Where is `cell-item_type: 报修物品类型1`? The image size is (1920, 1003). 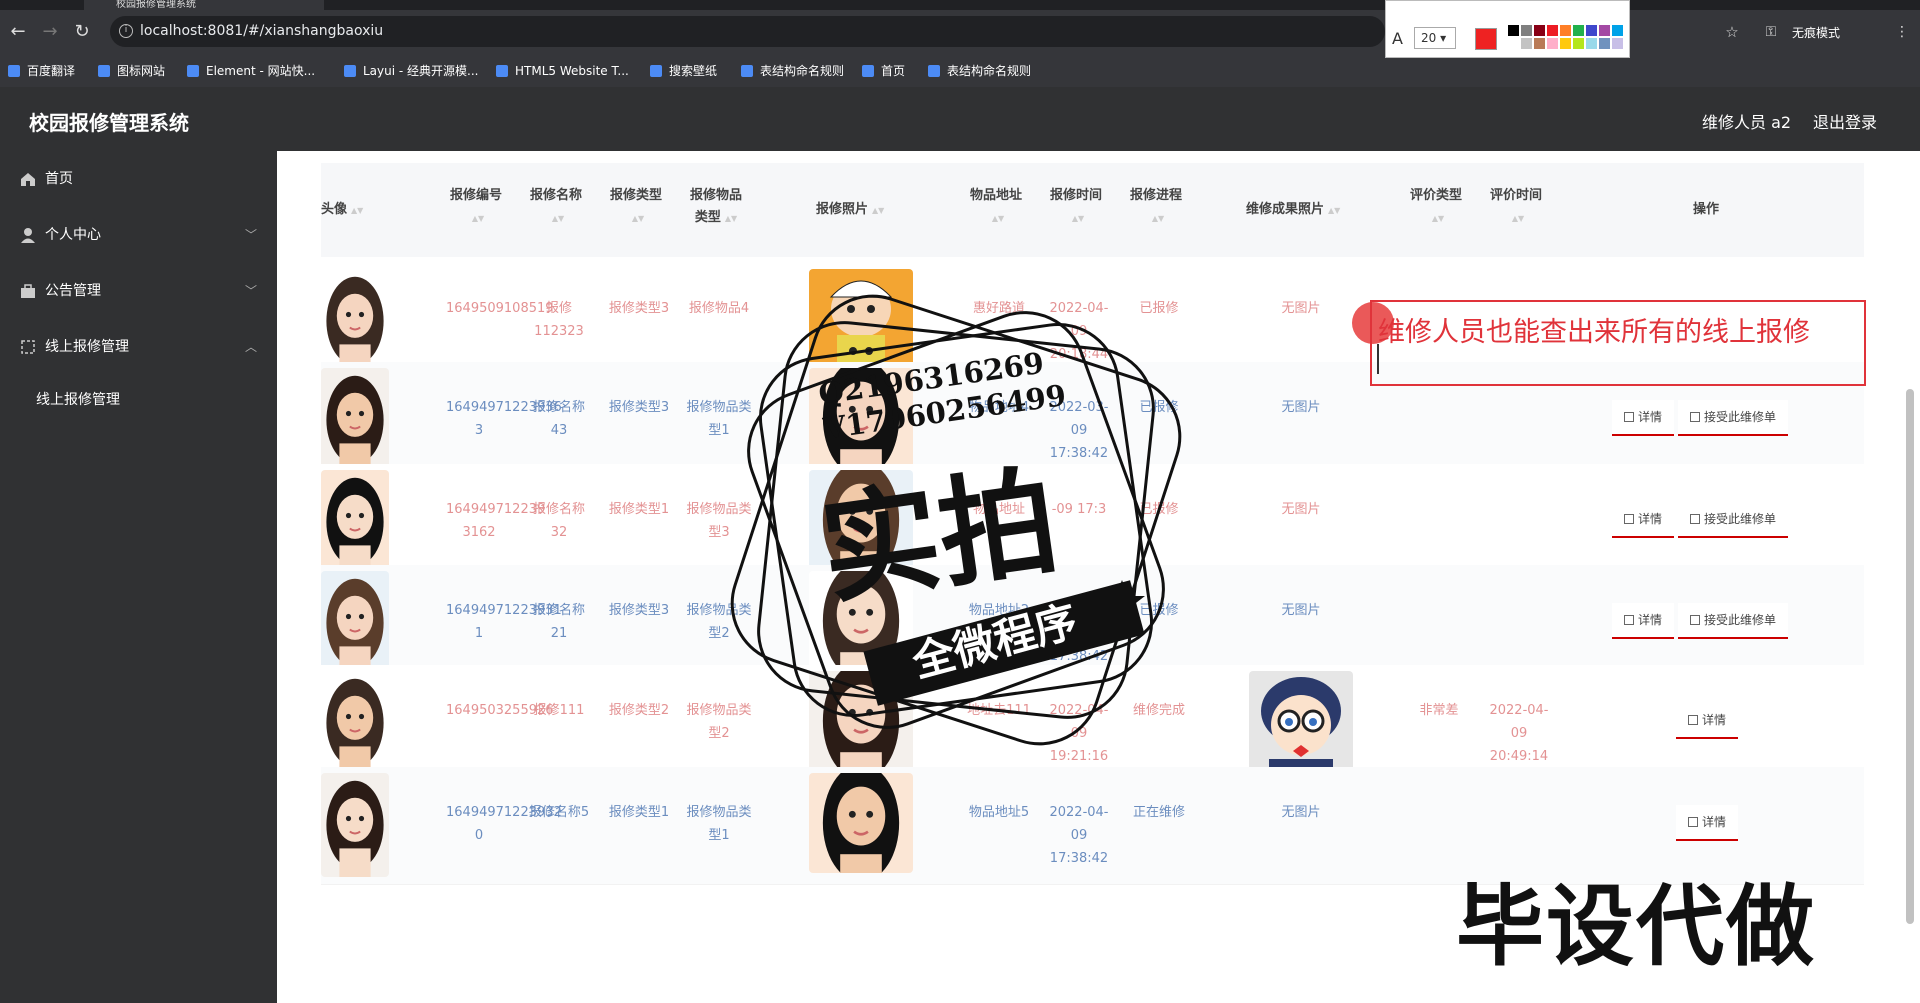 cell-item_type: 报修物品类型1 is located at coordinates (719, 824).